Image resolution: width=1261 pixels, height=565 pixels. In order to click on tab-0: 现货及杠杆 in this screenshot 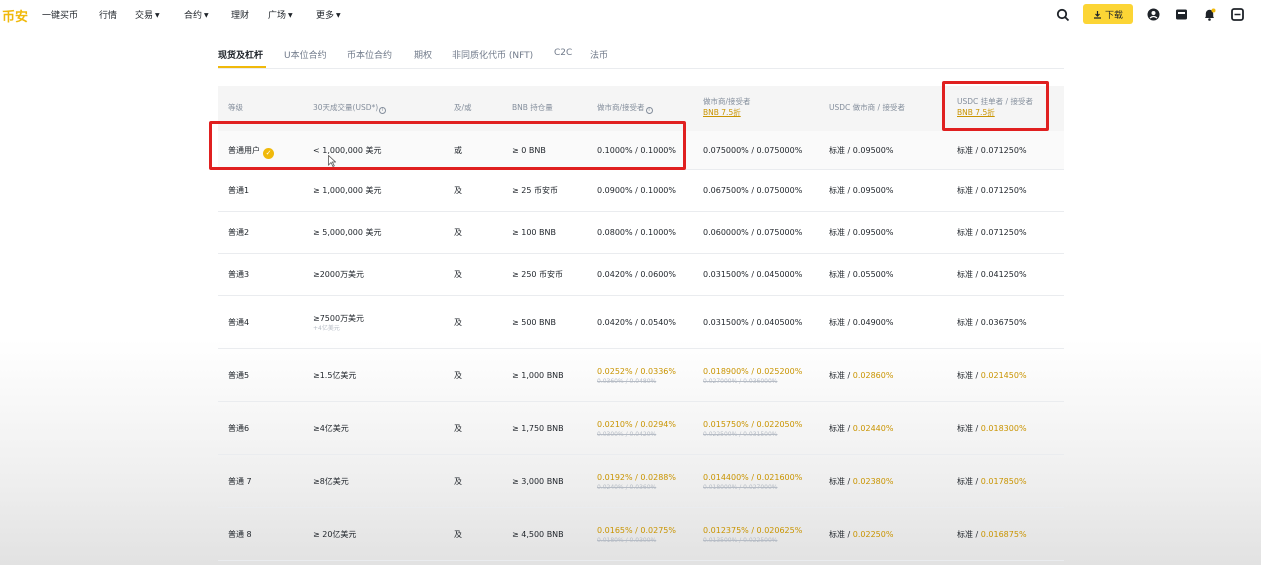, I will do `click(240, 54)`.